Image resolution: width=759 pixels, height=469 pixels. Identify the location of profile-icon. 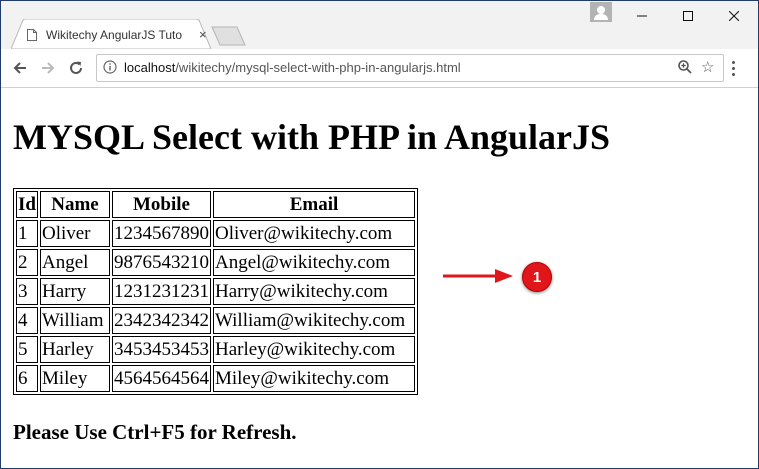
(601, 12).